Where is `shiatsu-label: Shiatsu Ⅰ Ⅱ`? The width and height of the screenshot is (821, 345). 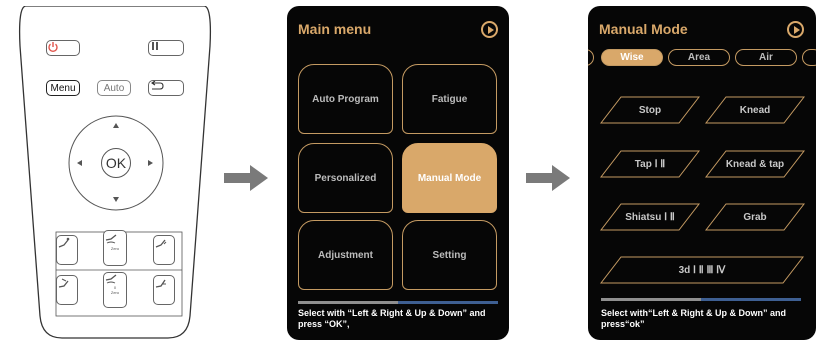 shiatsu-label: Shiatsu Ⅰ Ⅱ is located at coordinates (650, 217).